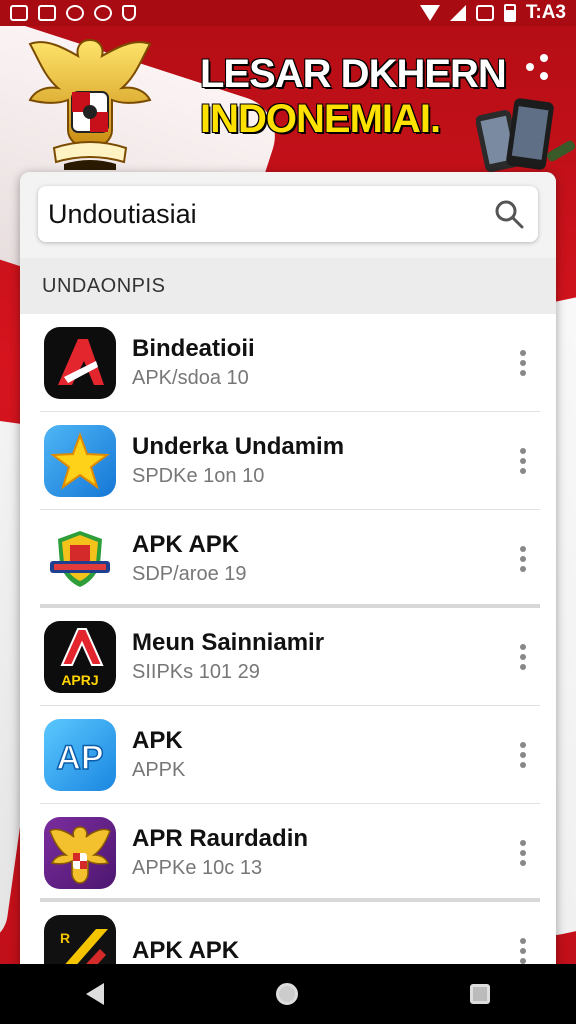 The image size is (576, 1024). Describe the element at coordinates (198, 476) in the screenshot. I see `app-subtitle: SPDKe 1on 10` at that location.